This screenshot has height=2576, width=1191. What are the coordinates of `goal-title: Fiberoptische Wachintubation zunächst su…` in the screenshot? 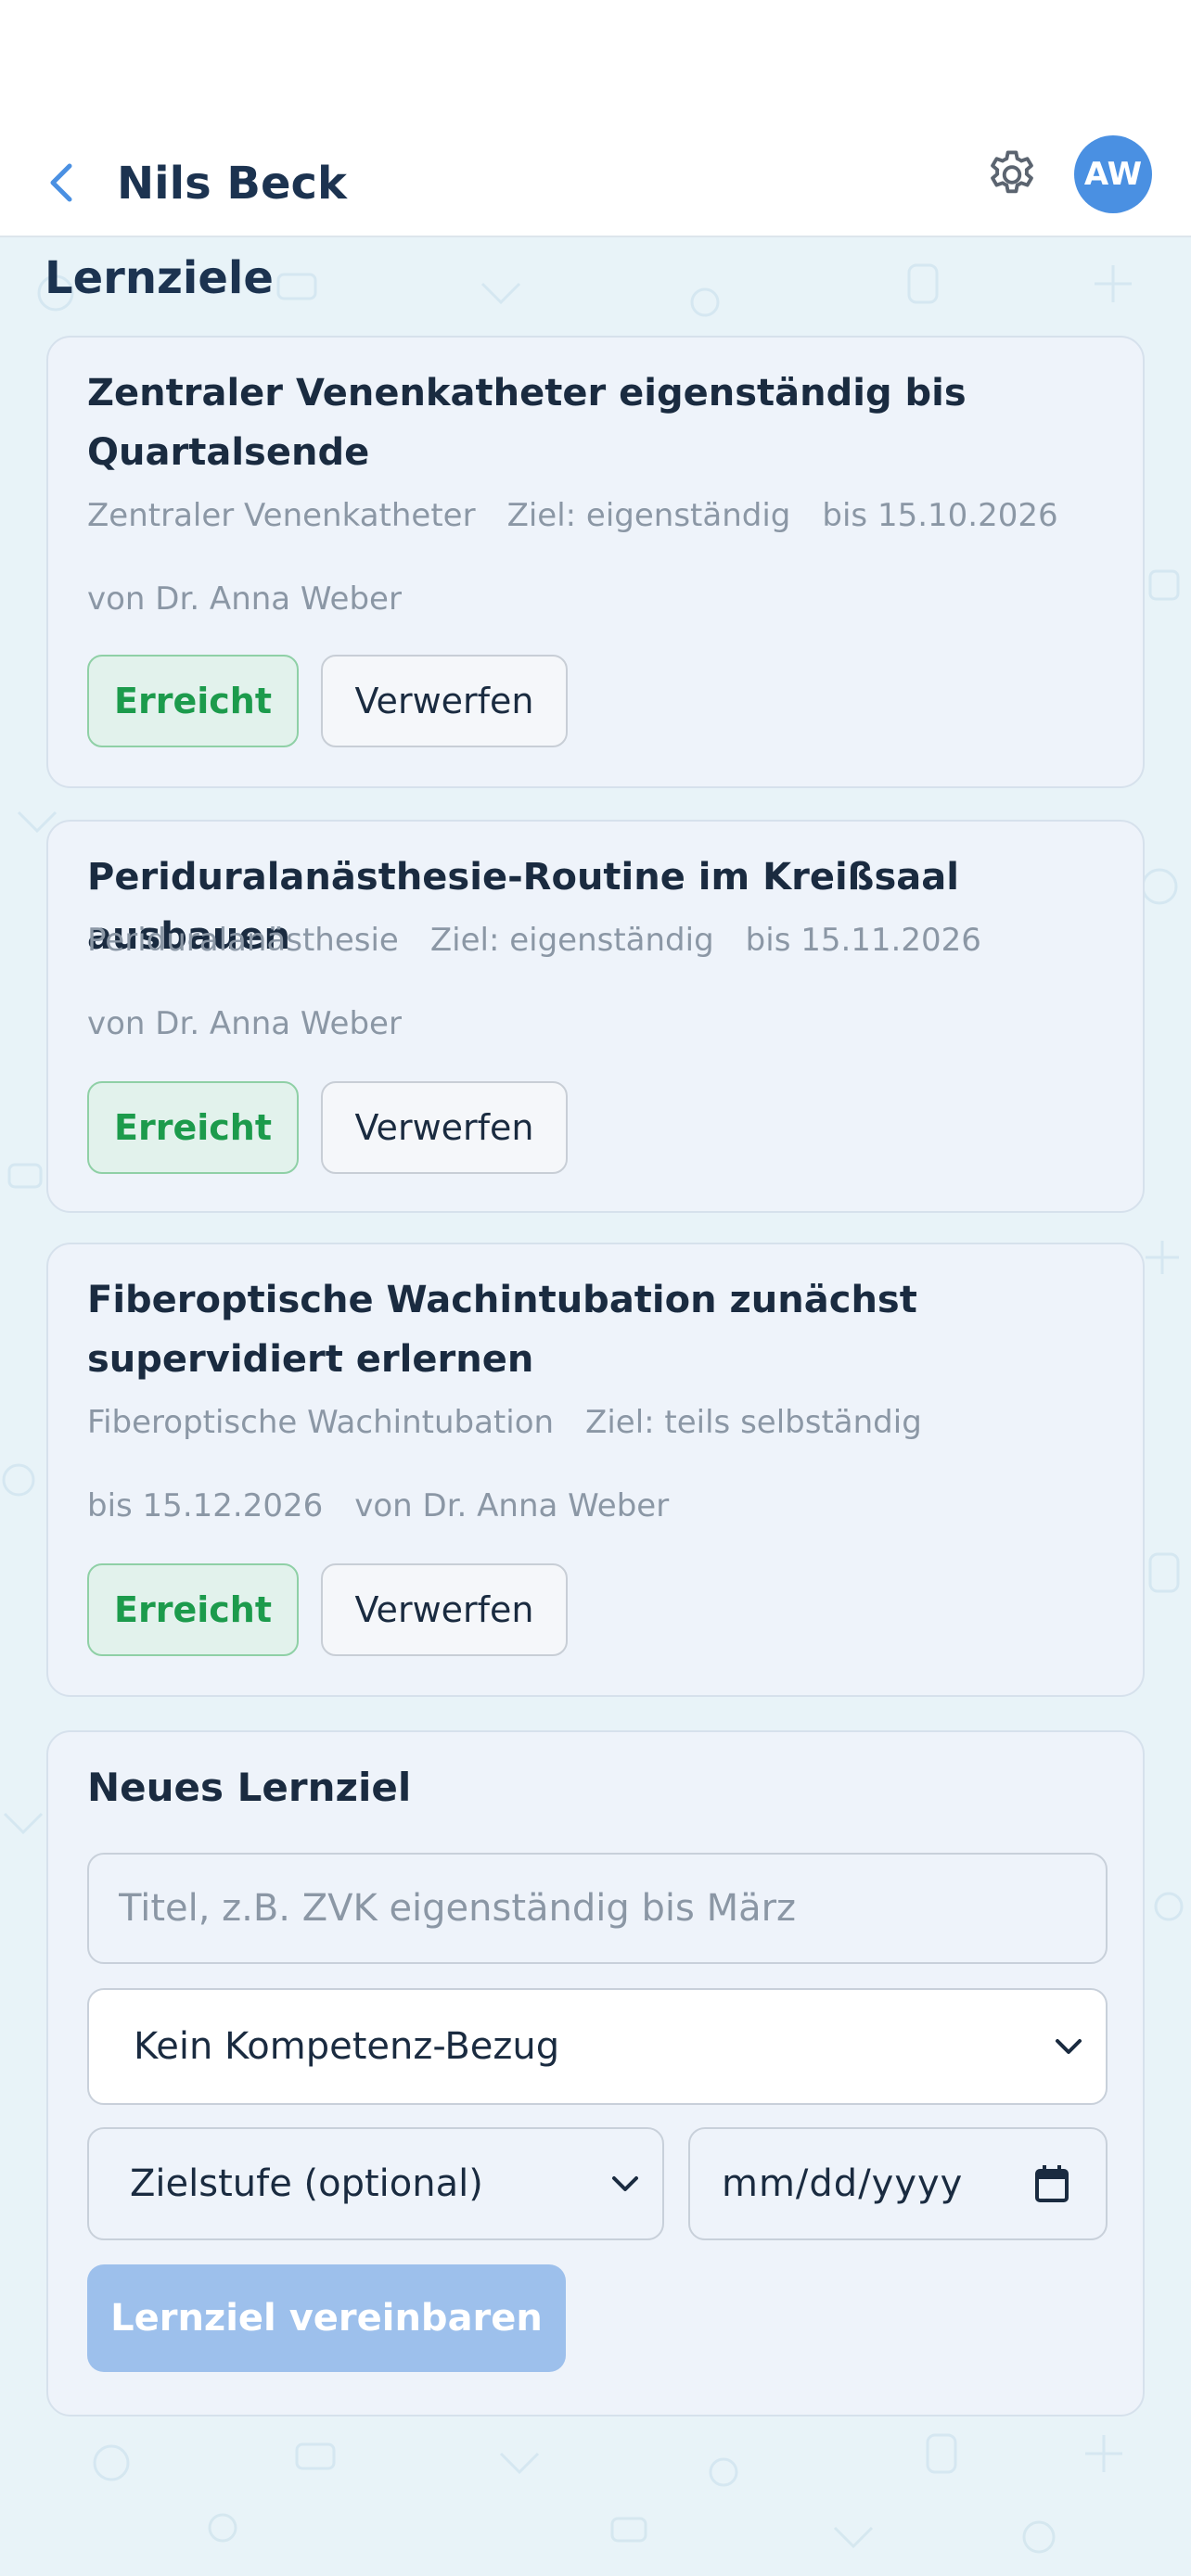 It's located at (502, 1330).